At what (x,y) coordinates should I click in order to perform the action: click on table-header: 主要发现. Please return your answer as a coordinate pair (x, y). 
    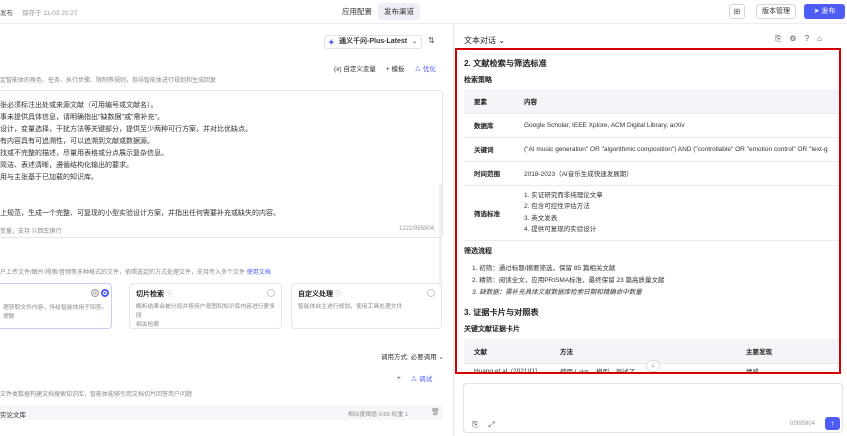
    Looking at the image, I should click on (787, 351).